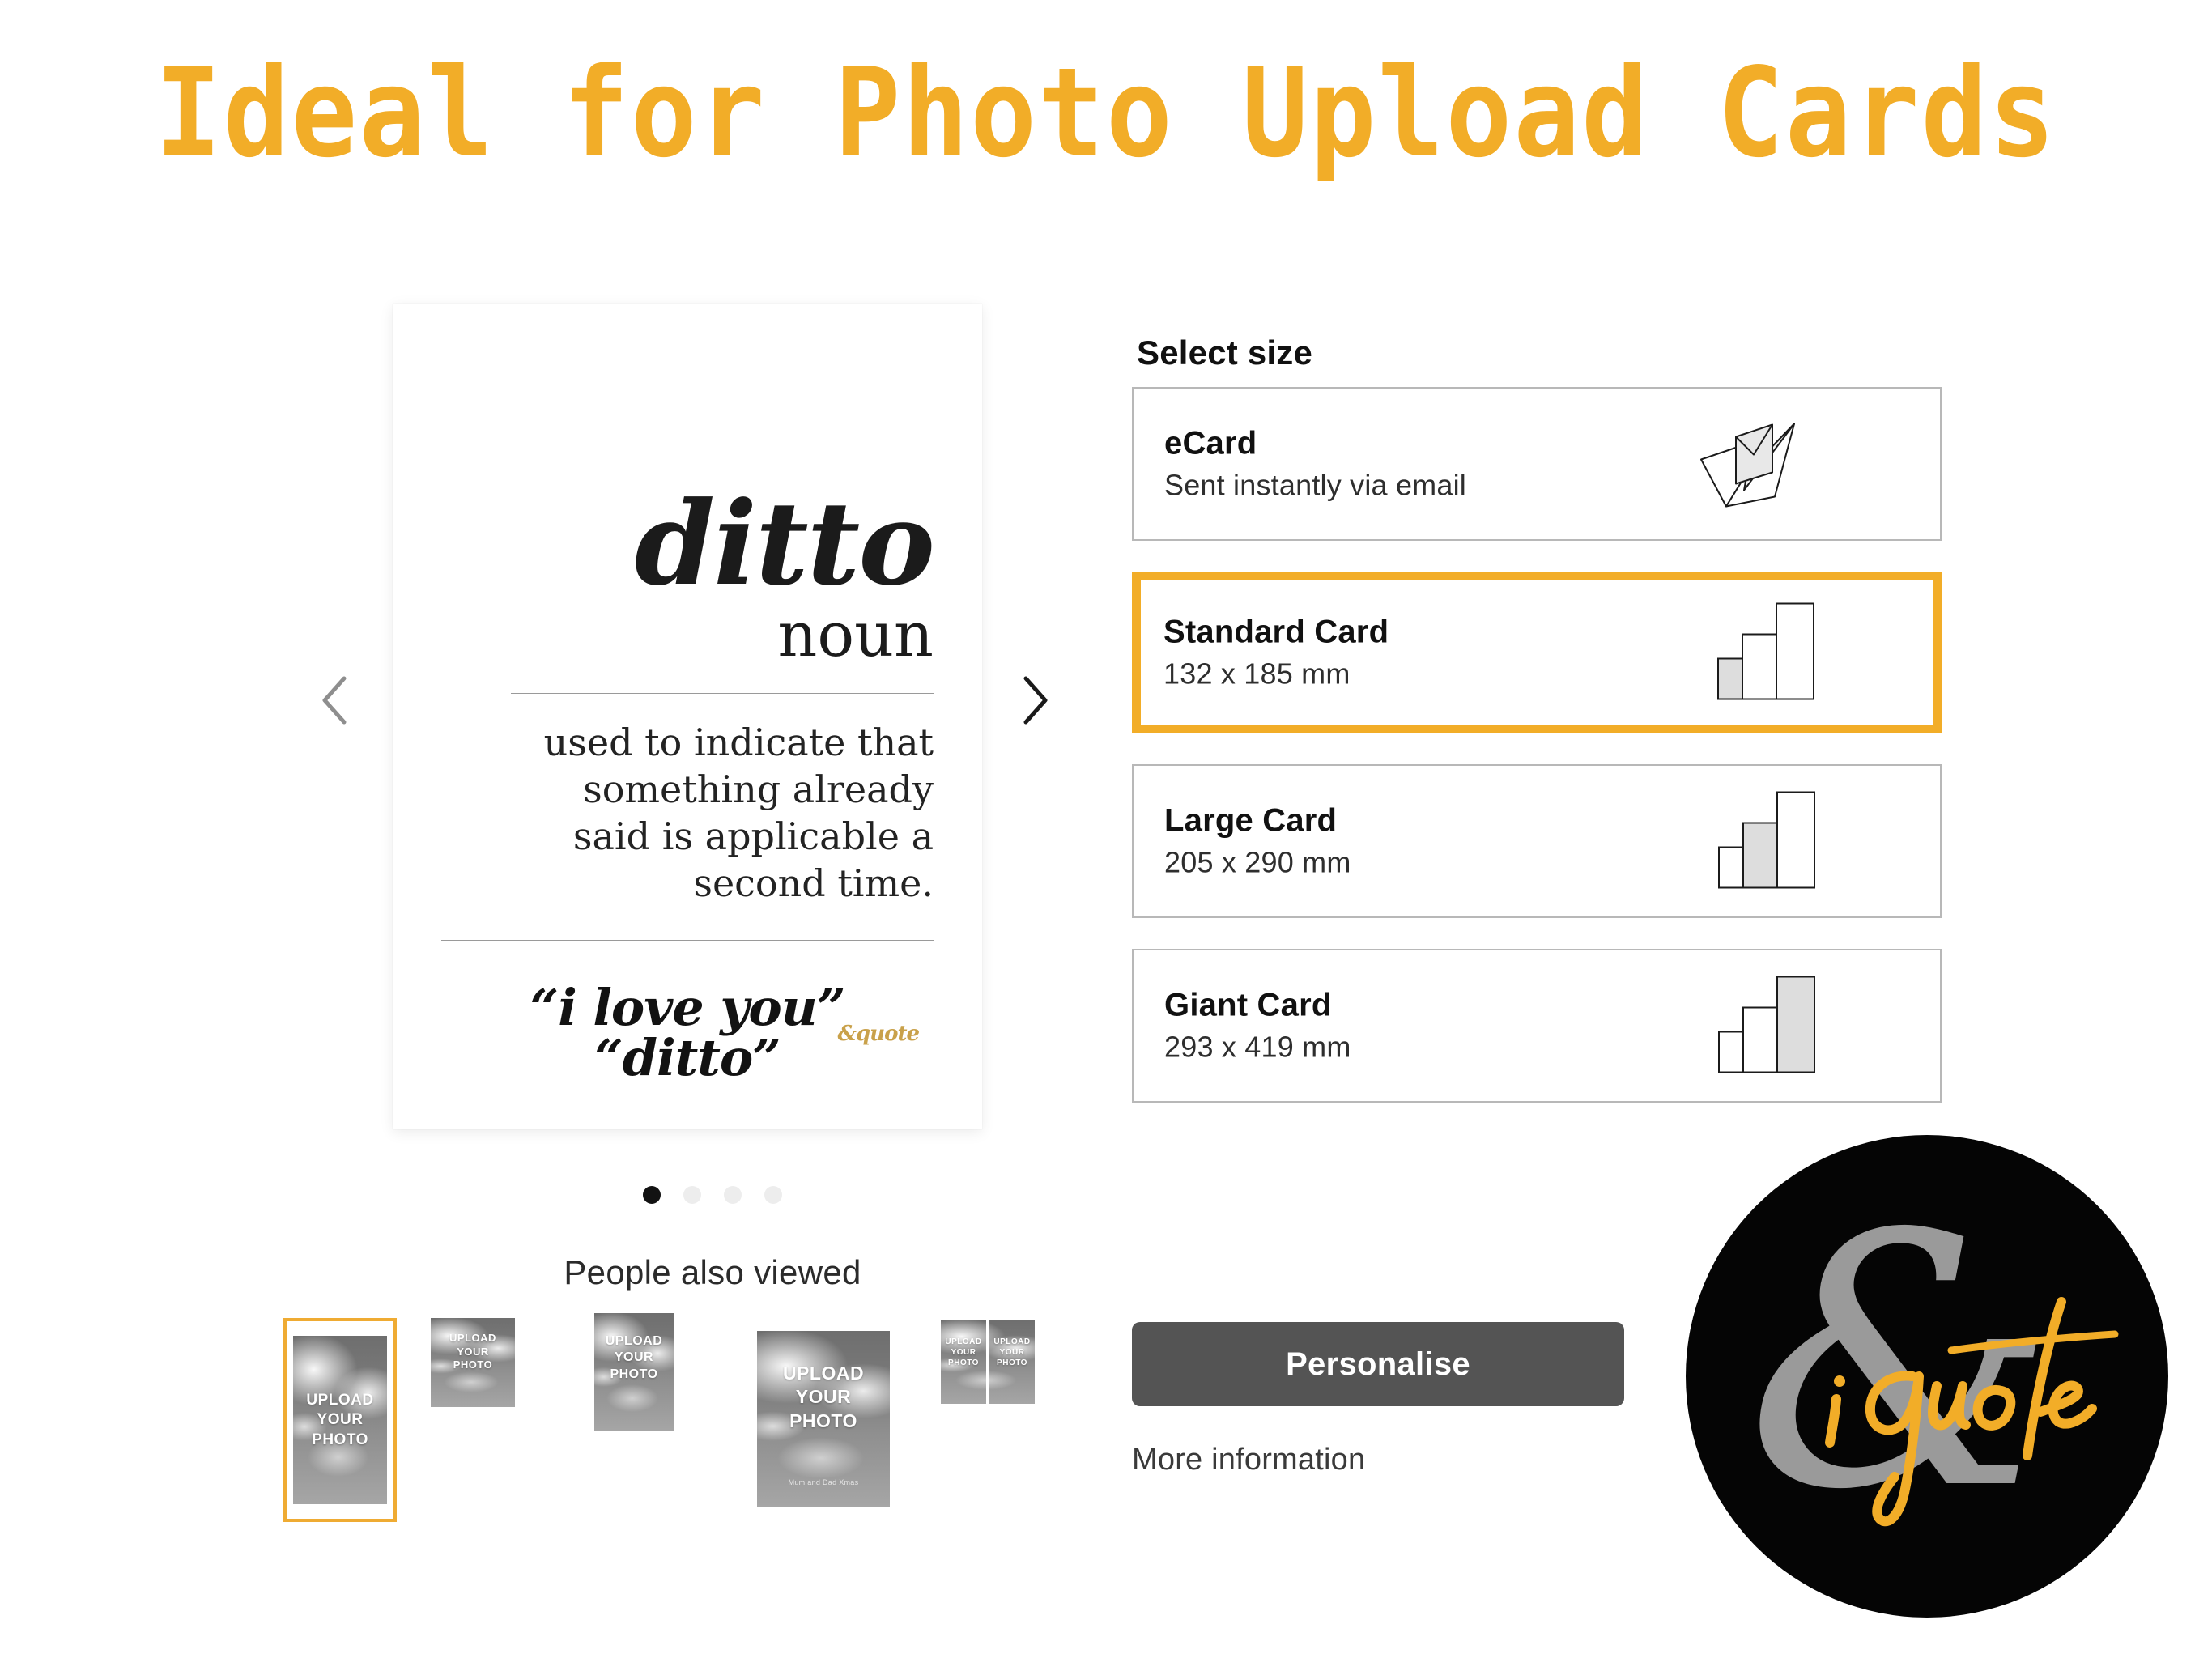 The image size is (2212, 1658). What do you see at coordinates (1537, 464) in the screenshot?
I see `size-option-ecard: eCard Sent instantly via email` at bounding box center [1537, 464].